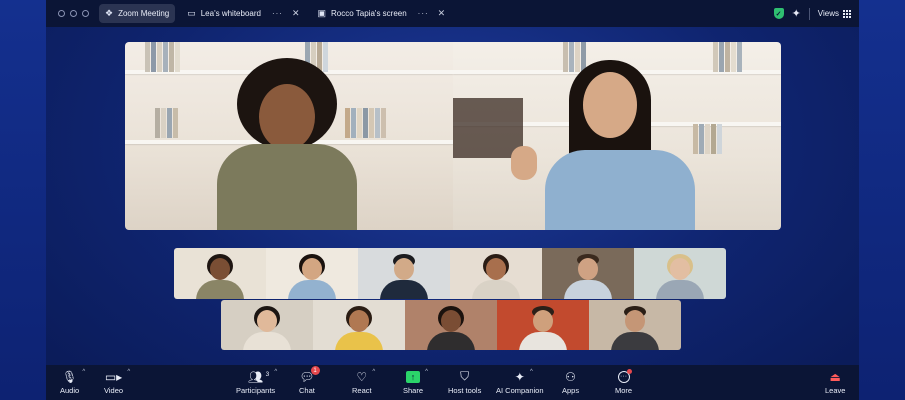 The height and width of the screenshot is (400, 905). Describe the element at coordinates (114, 390) in the screenshot. I see `video-label: Video` at that location.